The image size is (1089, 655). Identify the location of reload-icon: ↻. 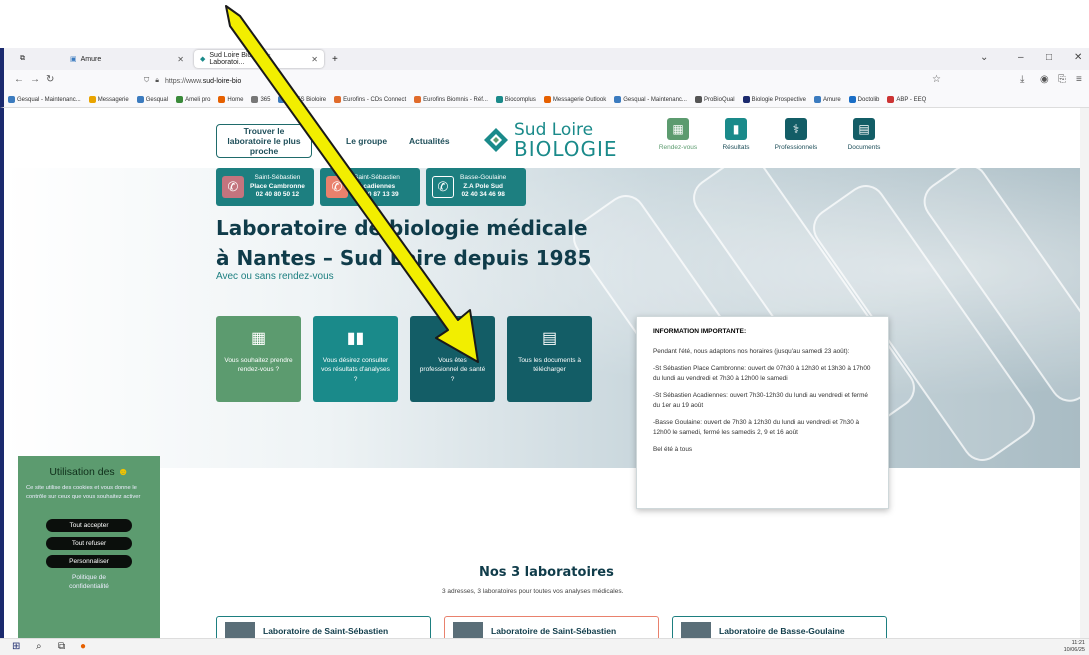
(50, 79).